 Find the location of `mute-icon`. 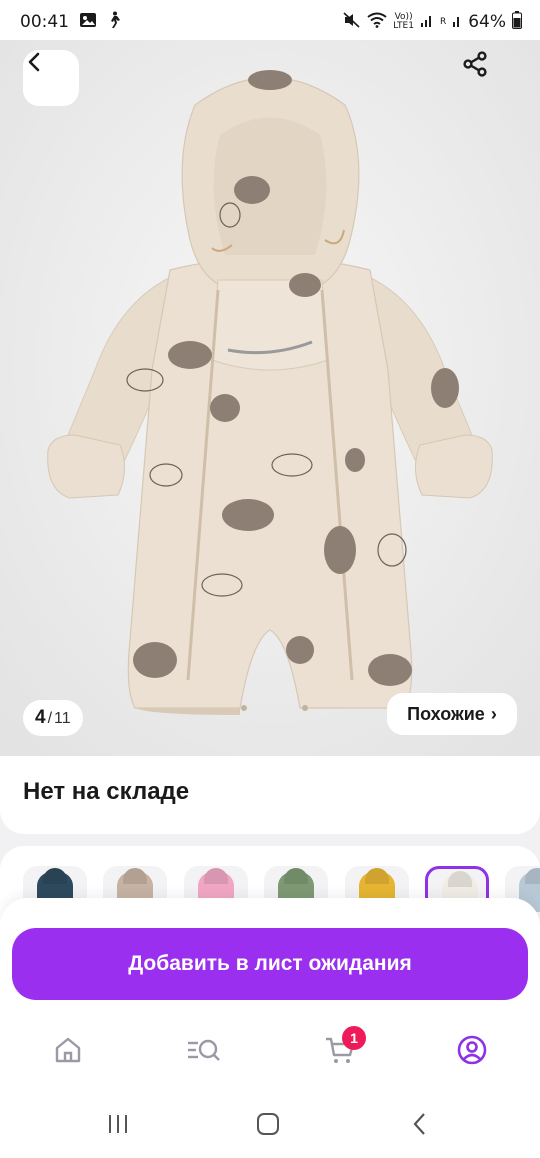

mute-icon is located at coordinates (352, 22).